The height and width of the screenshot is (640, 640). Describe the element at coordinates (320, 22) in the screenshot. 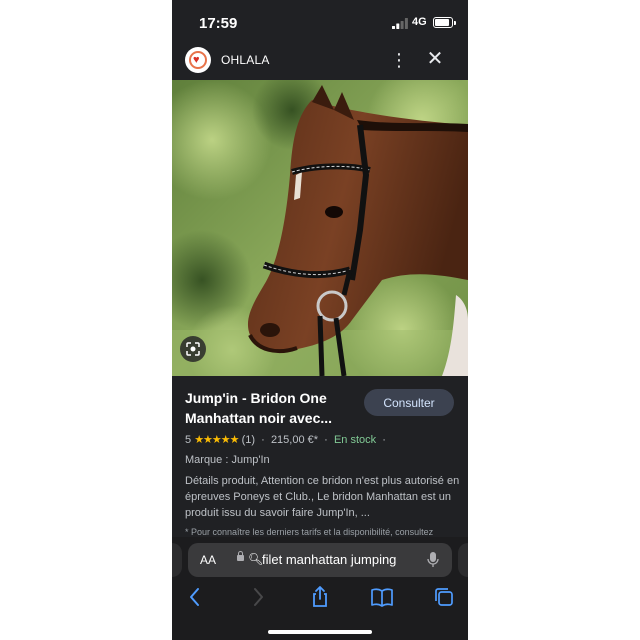

I see `status-bar: 17:59 4G` at that location.